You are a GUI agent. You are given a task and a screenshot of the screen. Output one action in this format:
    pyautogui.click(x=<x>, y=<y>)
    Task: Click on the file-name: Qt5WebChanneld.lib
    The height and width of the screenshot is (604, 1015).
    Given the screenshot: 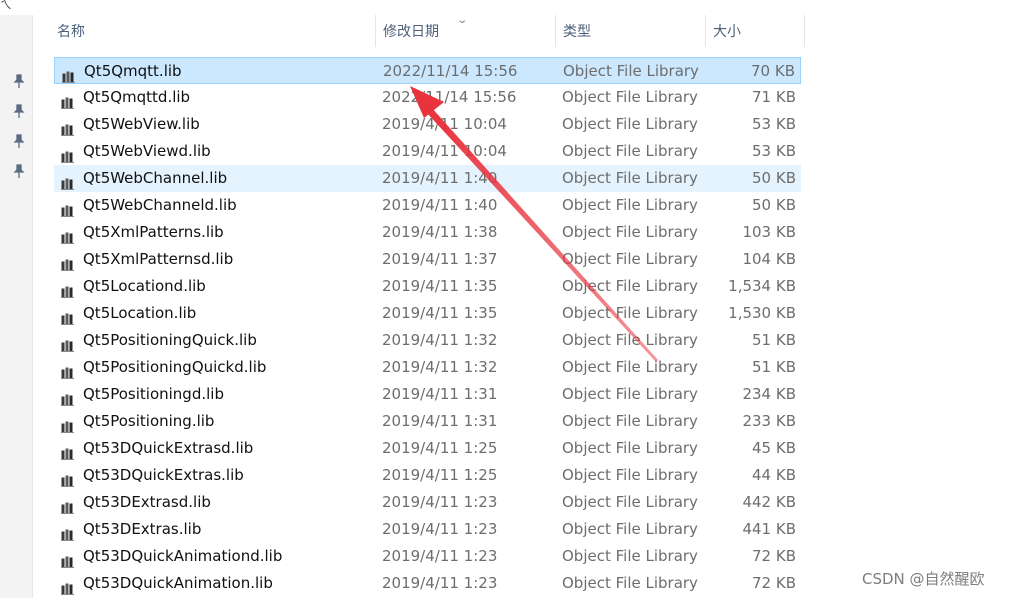 What is the action you would take?
    pyautogui.click(x=160, y=205)
    